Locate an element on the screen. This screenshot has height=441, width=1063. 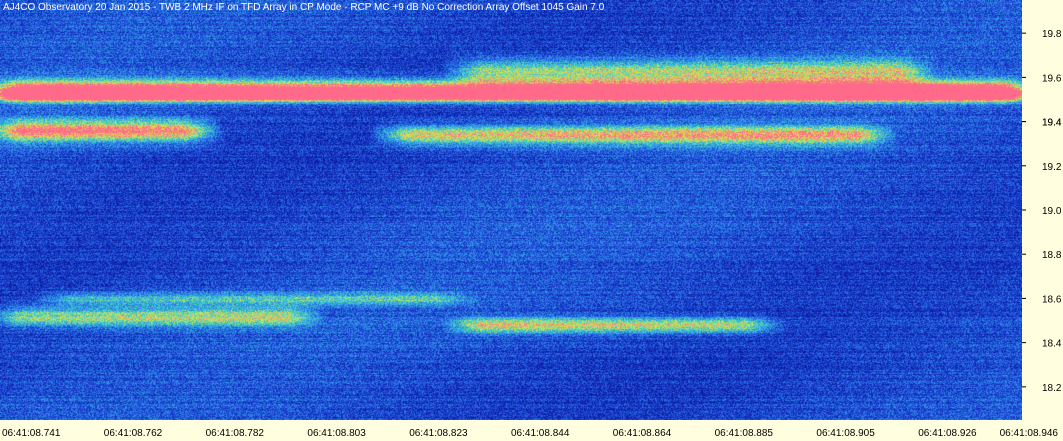
x-tick-label: 06:41:08.803 is located at coordinates (336, 433).